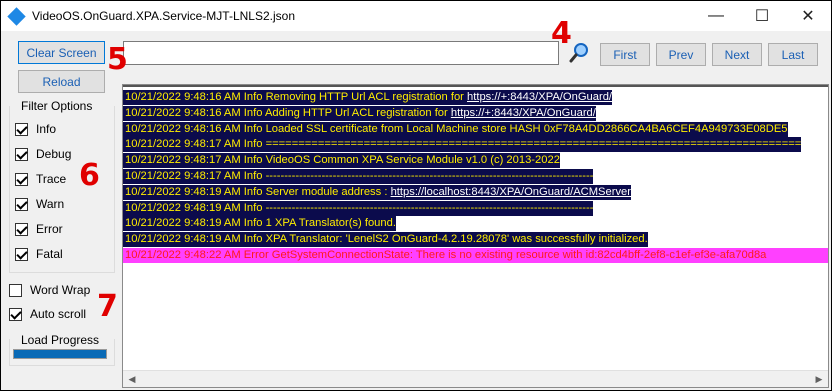 Image resolution: width=832 pixels, height=391 pixels. What do you see at coordinates (49, 254) in the screenshot?
I see `filter-fatal-label: Fatal` at bounding box center [49, 254].